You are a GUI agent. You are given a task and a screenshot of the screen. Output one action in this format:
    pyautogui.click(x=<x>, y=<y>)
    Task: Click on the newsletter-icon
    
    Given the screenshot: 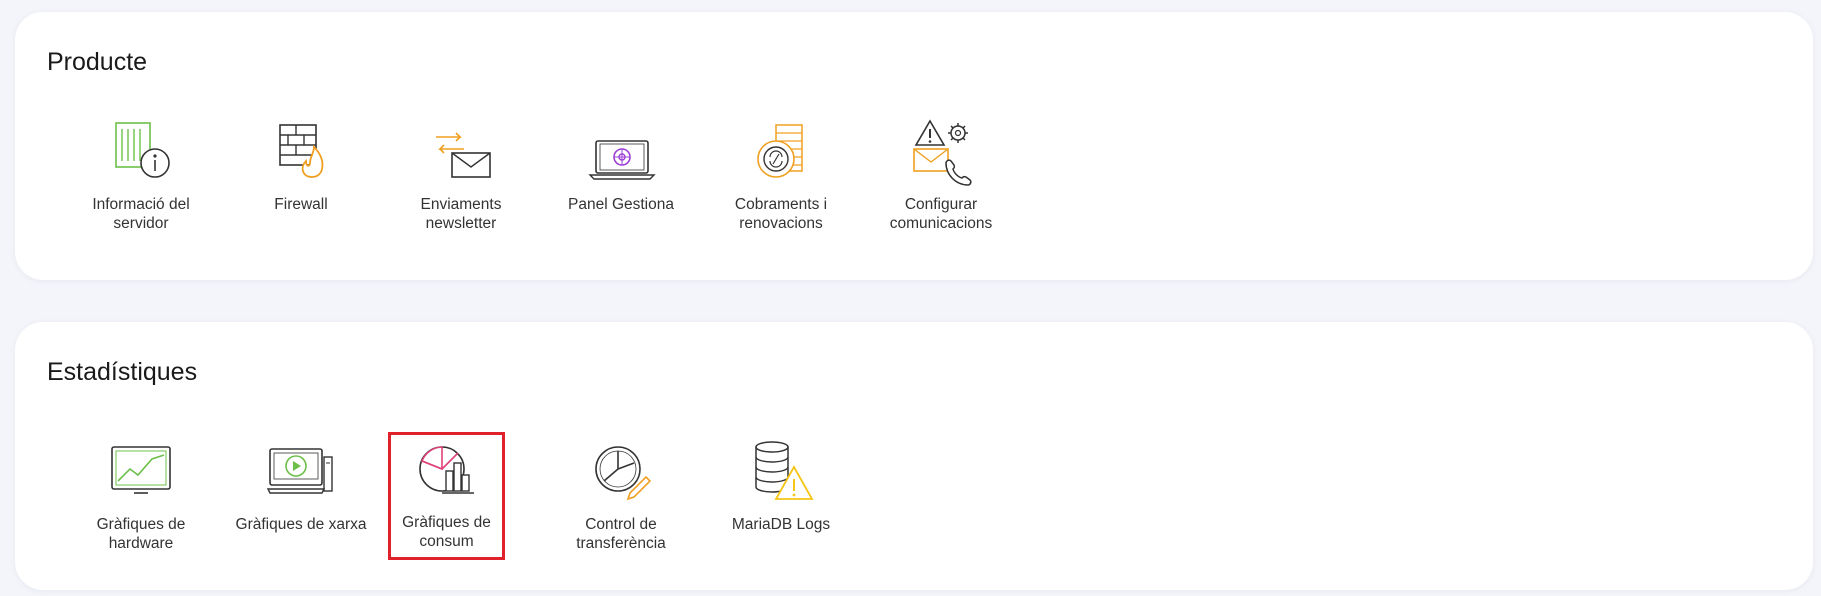 What is the action you would take?
    pyautogui.click(x=463, y=155)
    